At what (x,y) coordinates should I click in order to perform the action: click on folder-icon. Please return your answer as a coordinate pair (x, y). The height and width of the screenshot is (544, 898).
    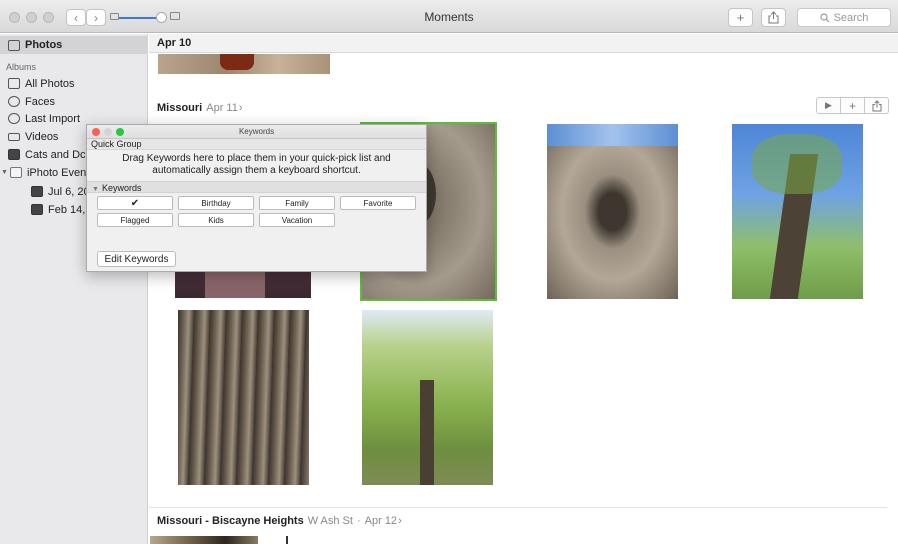
    Looking at the image, I should click on (15, 172).